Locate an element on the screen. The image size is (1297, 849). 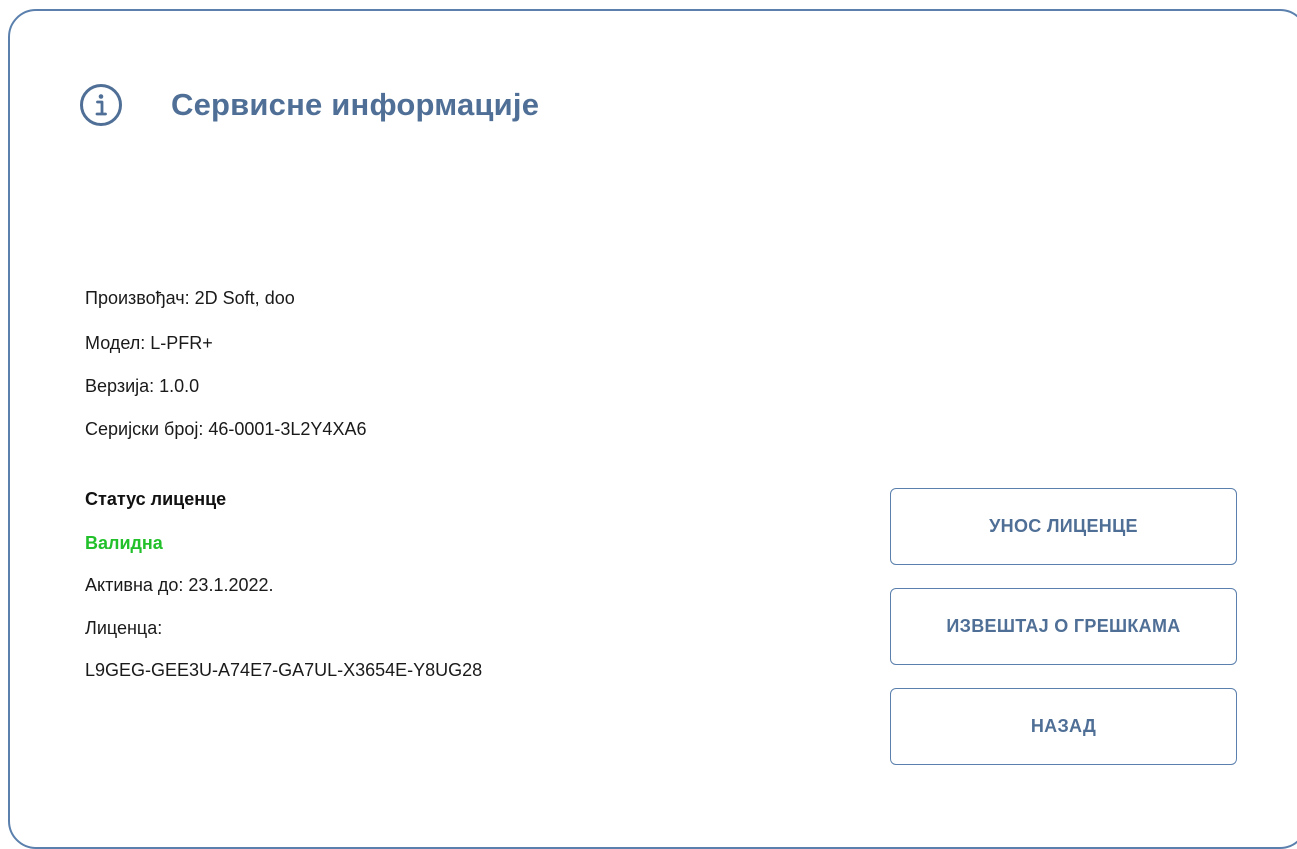
version-label: Верзија: is located at coordinates (120, 386).